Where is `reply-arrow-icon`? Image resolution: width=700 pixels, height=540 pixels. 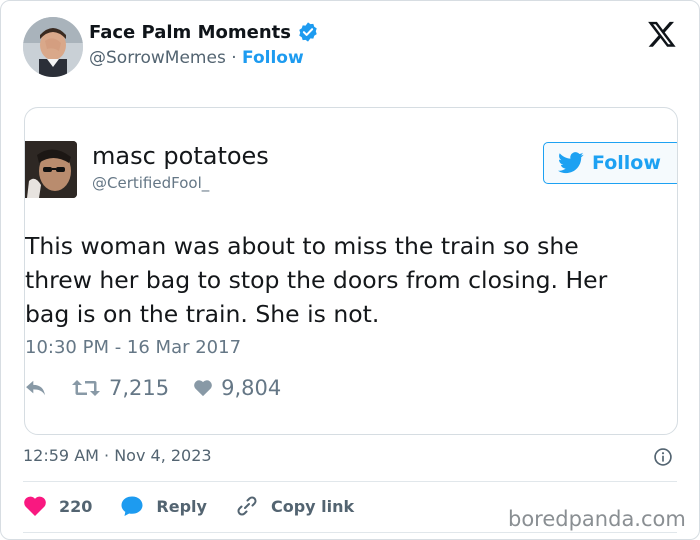 reply-arrow-icon is located at coordinates (35, 388).